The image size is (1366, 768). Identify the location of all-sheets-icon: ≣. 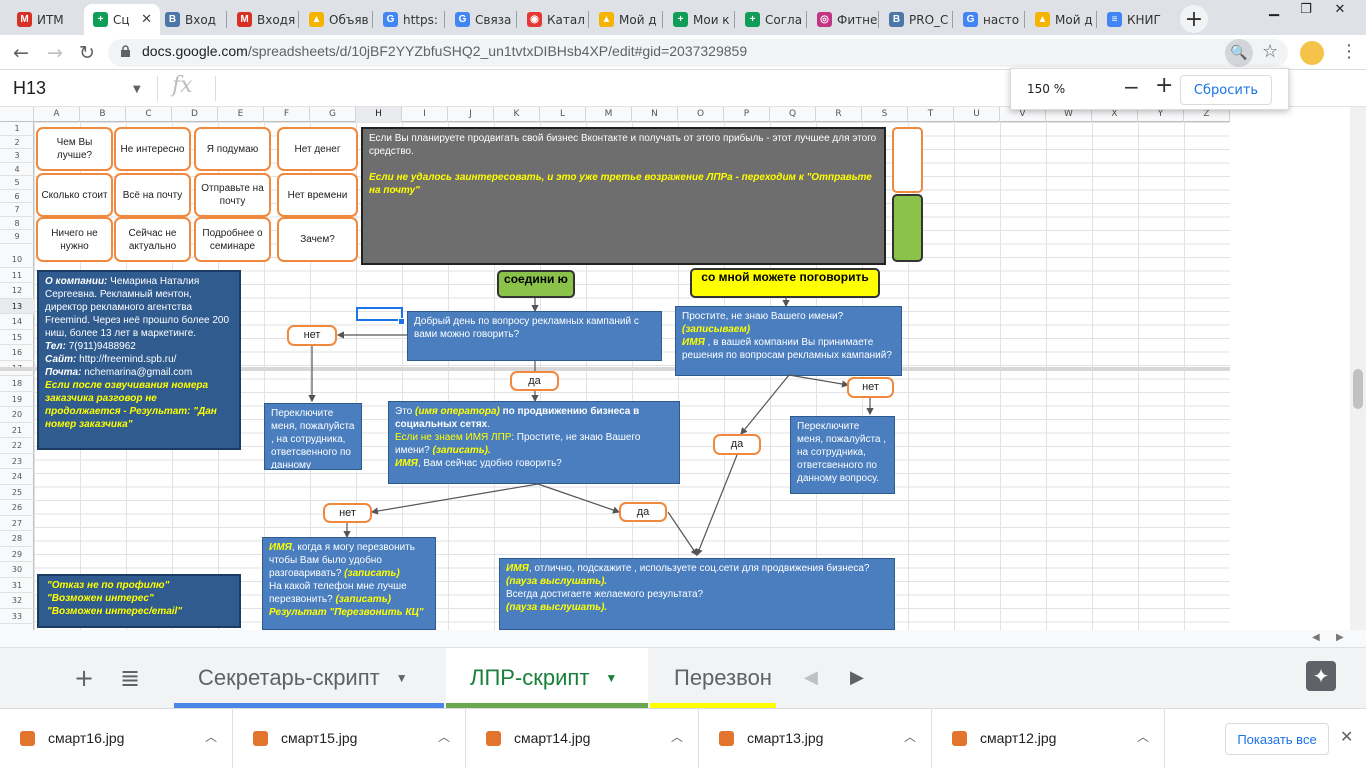
(130, 678).